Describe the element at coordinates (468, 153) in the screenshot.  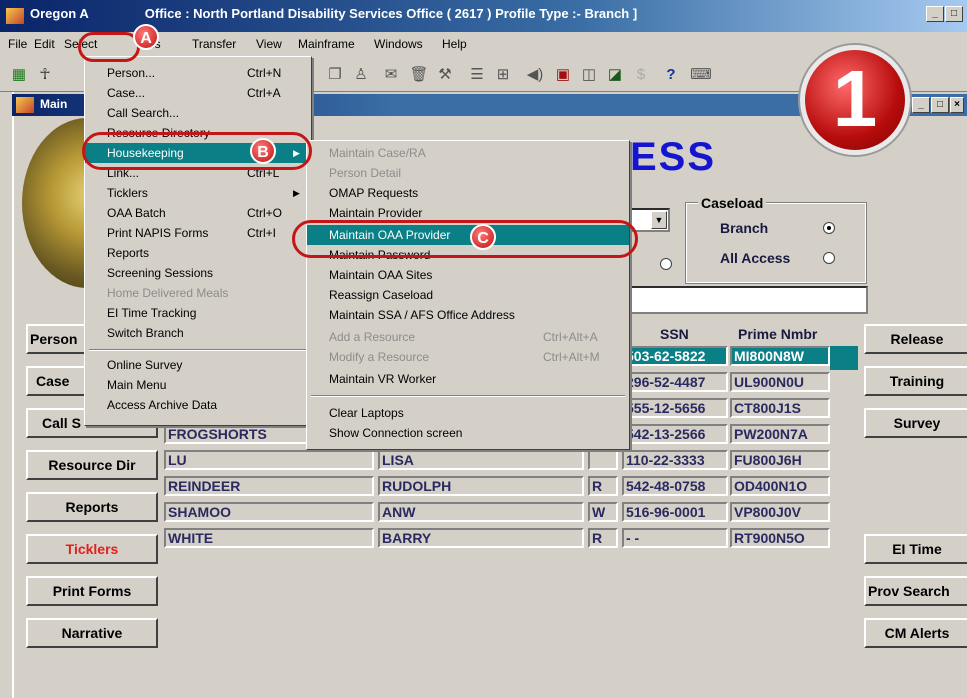
I see `housekeeping-menu-item: Maintain Case/RA` at that location.